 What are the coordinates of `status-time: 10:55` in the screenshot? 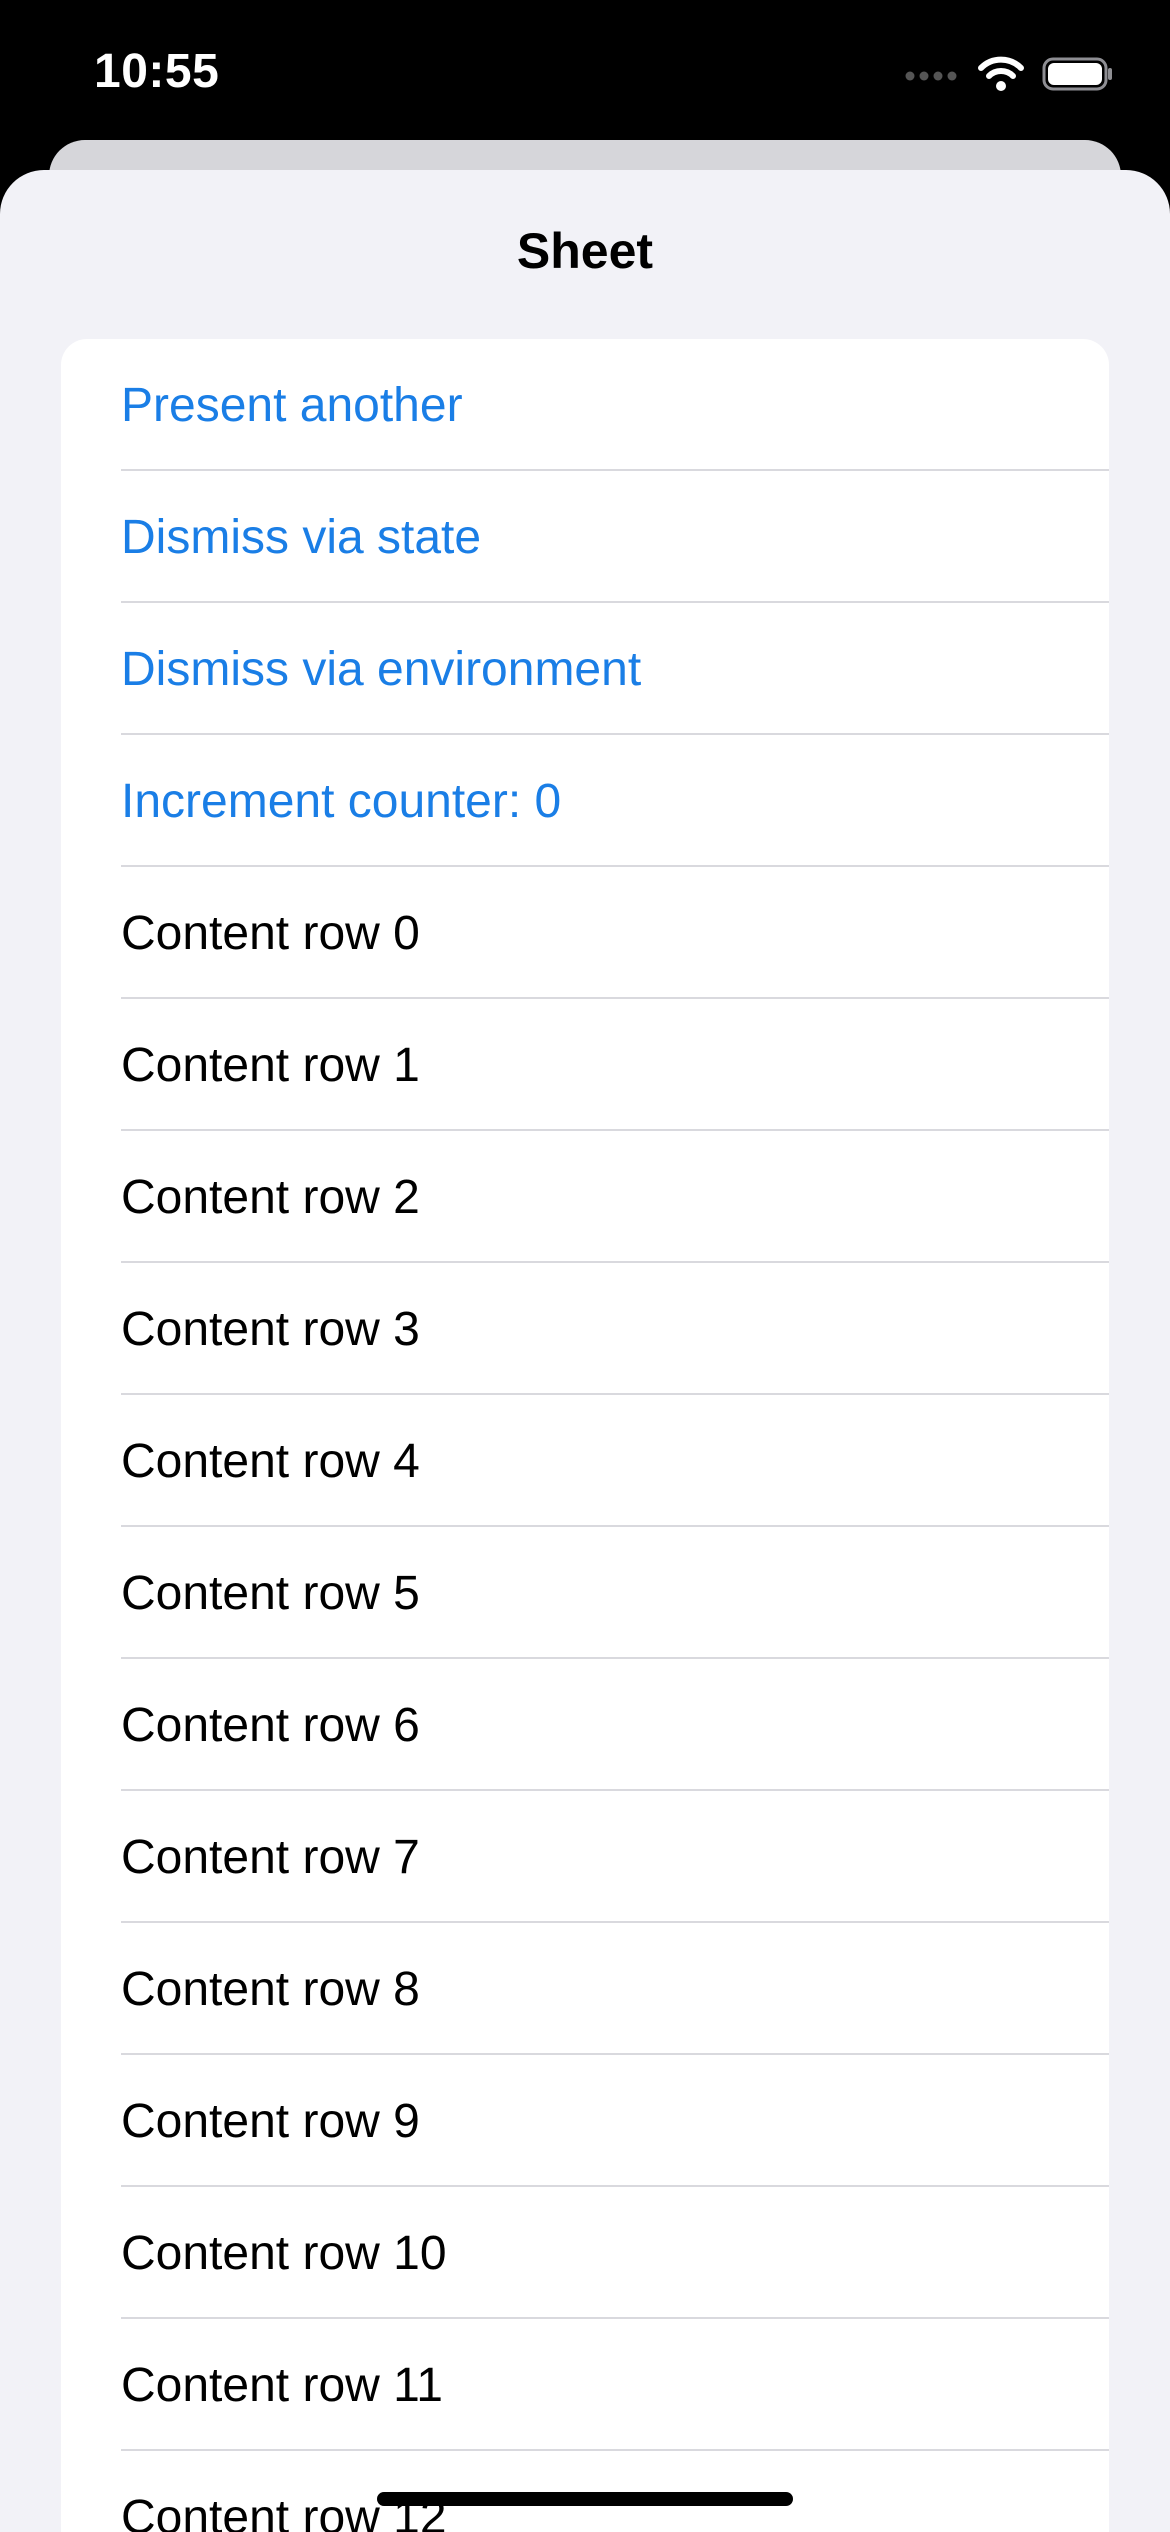 It's located at (157, 71).